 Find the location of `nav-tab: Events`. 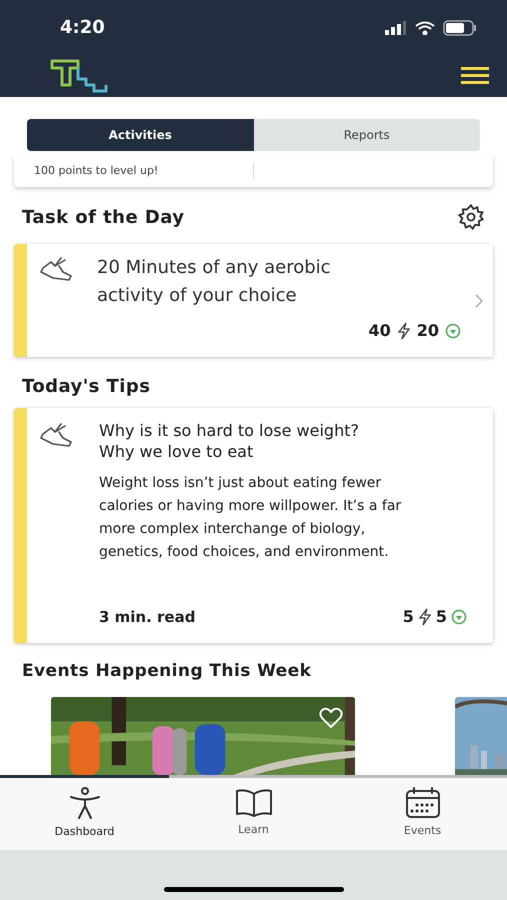

nav-tab: Events is located at coordinates (422, 814).